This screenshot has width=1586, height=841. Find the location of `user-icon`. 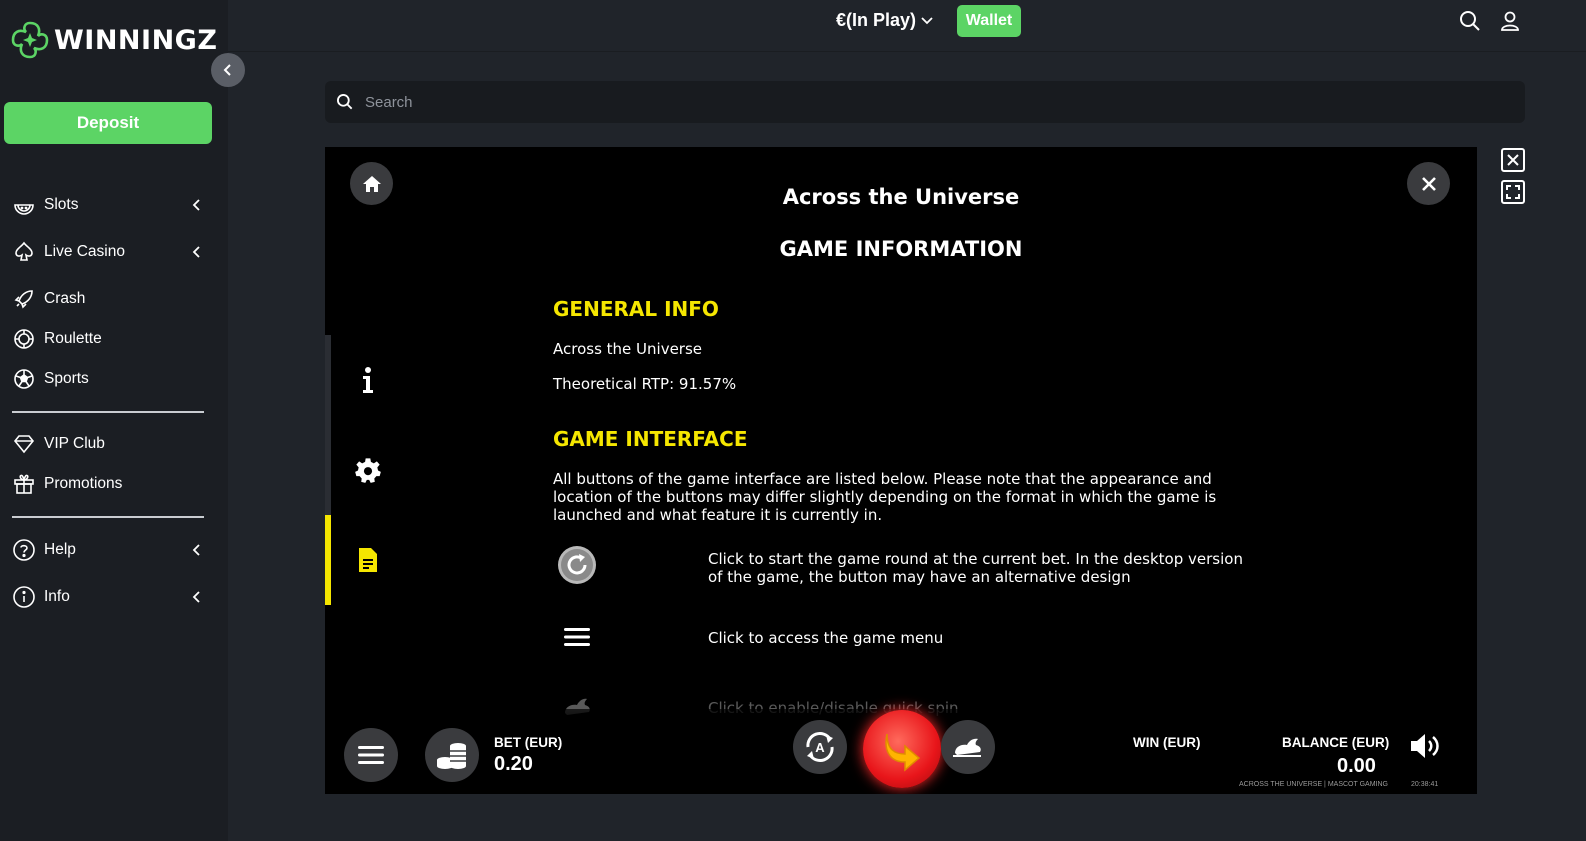

user-icon is located at coordinates (1510, 21).